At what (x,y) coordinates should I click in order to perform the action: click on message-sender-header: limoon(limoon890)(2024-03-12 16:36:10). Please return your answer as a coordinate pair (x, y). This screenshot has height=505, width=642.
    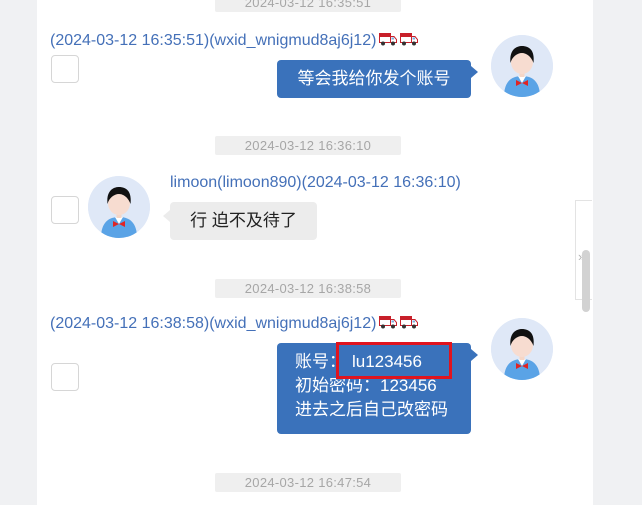
    Looking at the image, I should click on (315, 183).